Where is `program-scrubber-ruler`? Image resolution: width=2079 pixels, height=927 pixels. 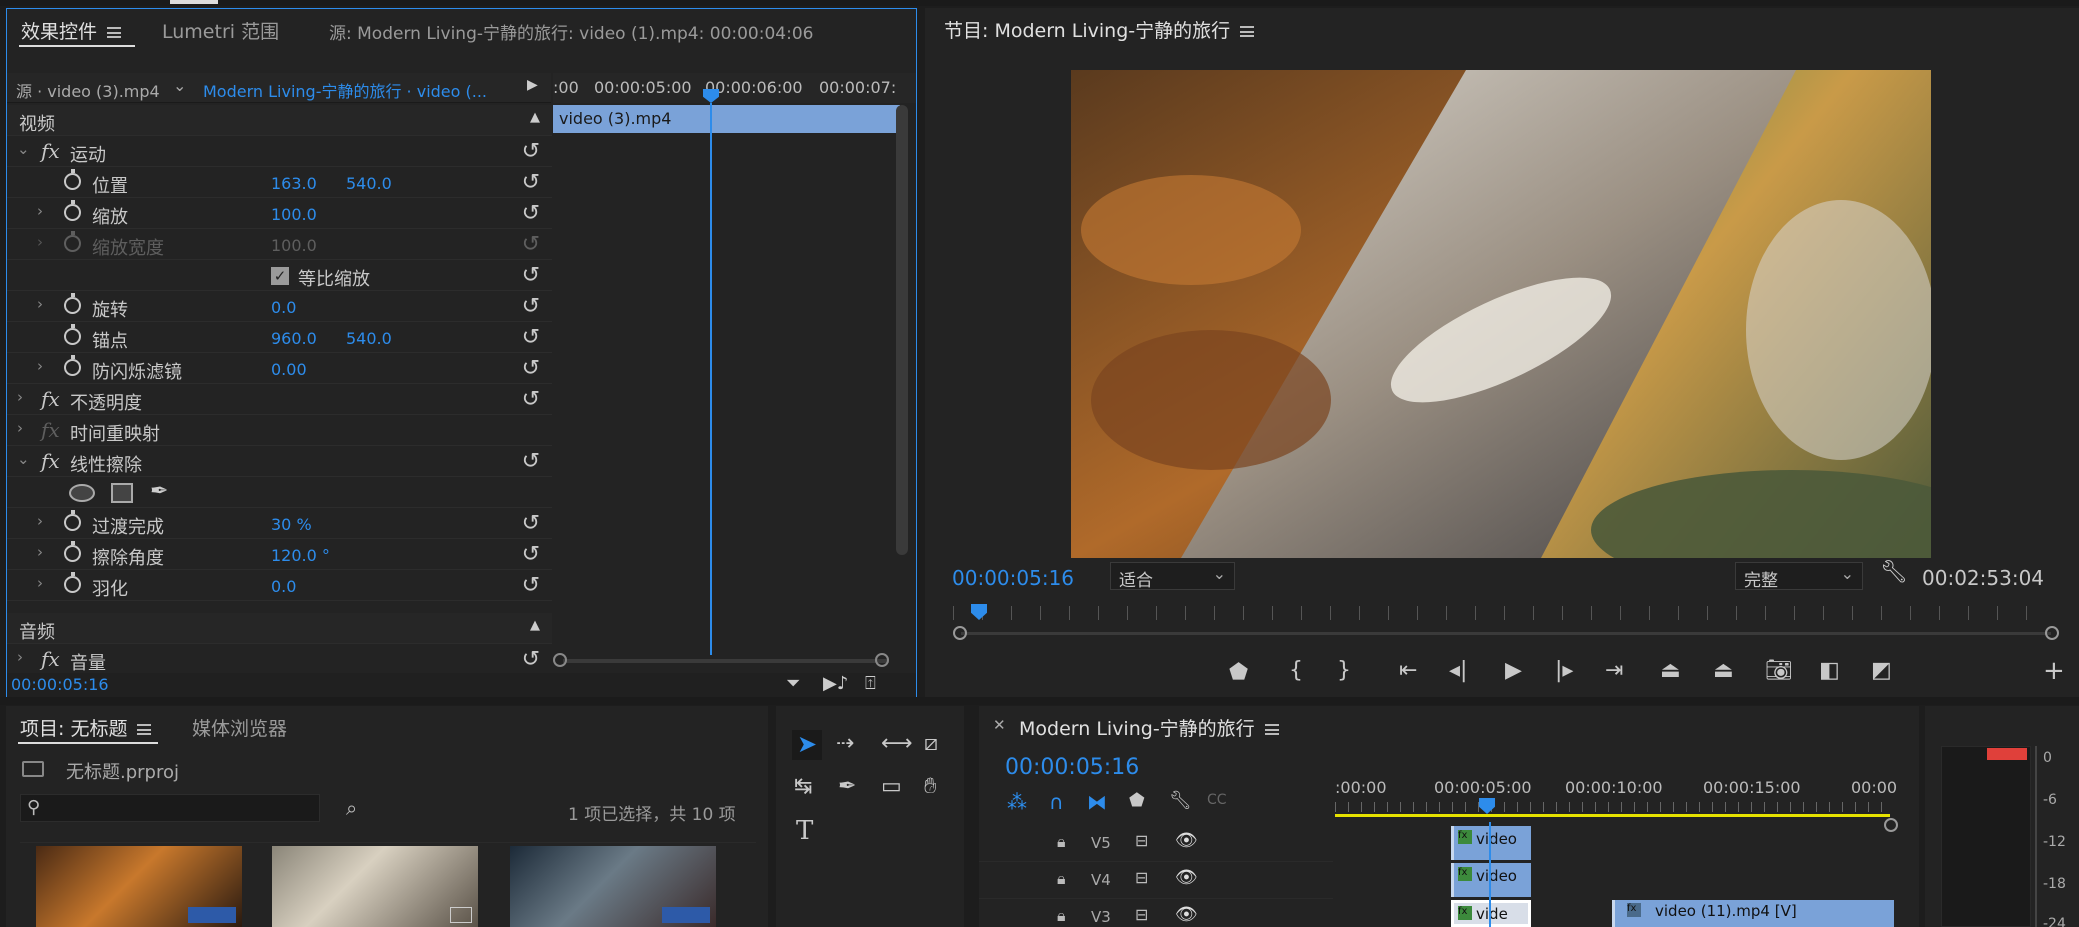
program-scrubber-ruler is located at coordinates (1503, 613).